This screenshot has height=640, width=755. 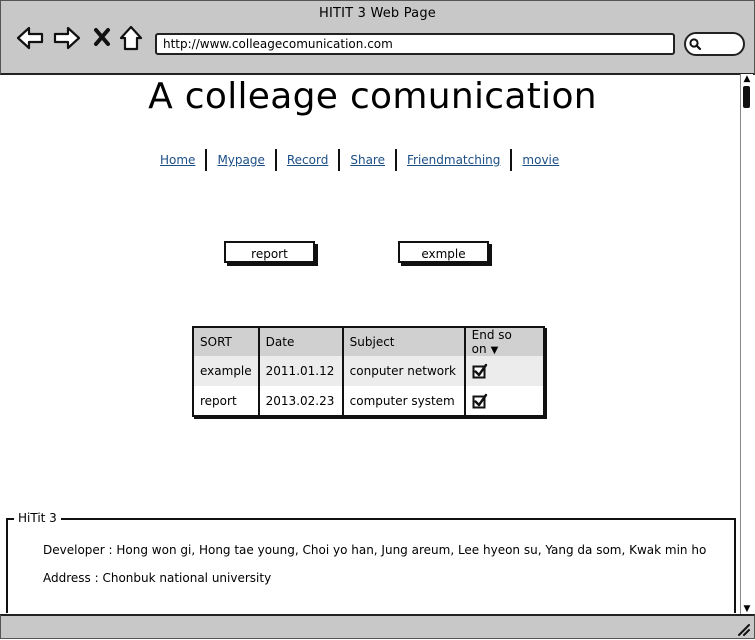 What do you see at coordinates (67, 38) in the screenshot?
I see `forward-arrow-icon` at bounding box center [67, 38].